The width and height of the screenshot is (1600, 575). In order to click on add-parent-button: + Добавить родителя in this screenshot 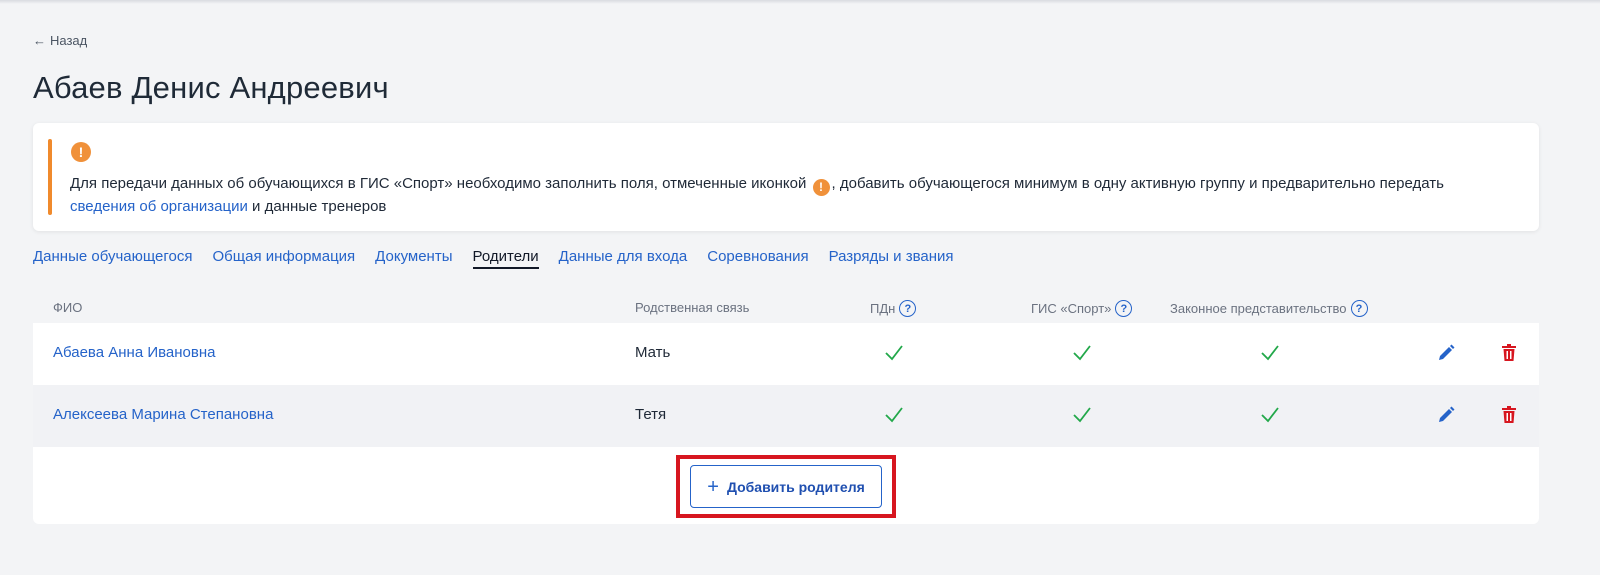, I will do `click(786, 486)`.